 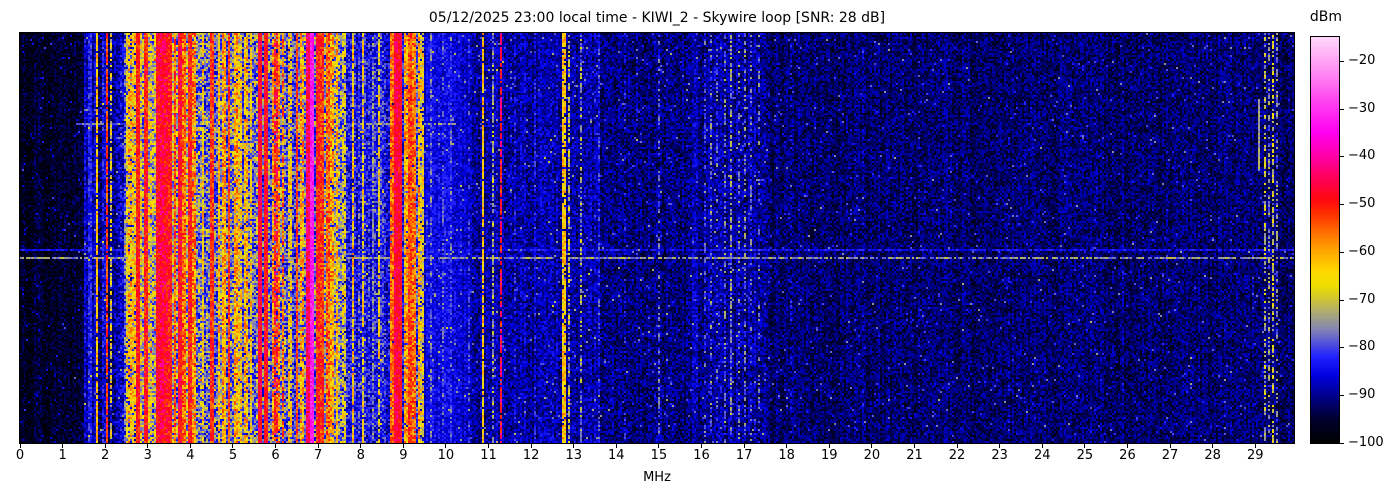 I want to click on x-tick-label: 20, so click(x=872, y=455).